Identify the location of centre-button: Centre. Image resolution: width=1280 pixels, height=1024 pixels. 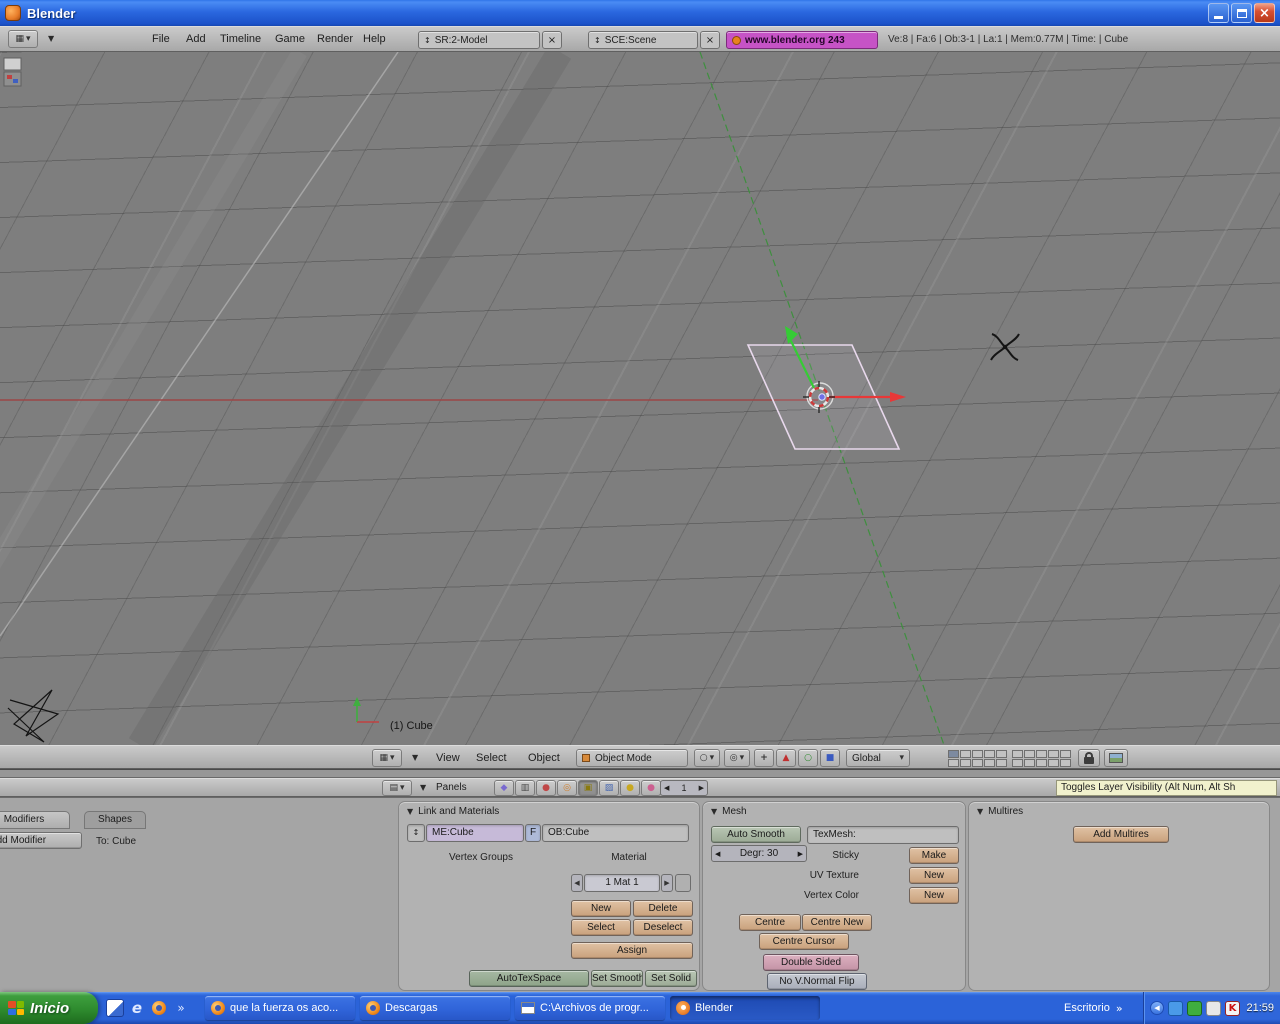
(770, 922).